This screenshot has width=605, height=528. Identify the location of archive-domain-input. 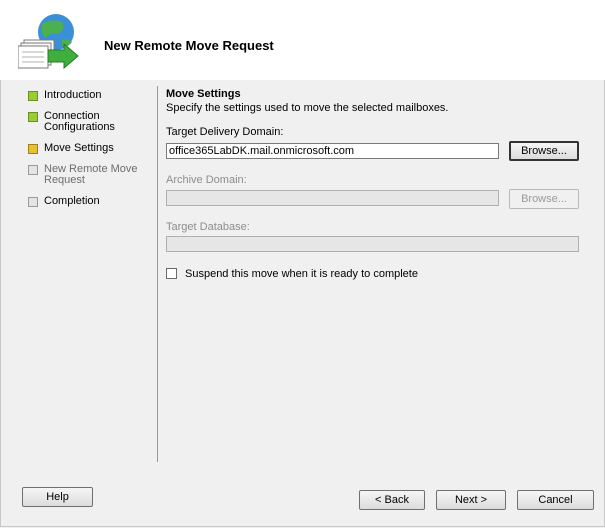
(332, 198).